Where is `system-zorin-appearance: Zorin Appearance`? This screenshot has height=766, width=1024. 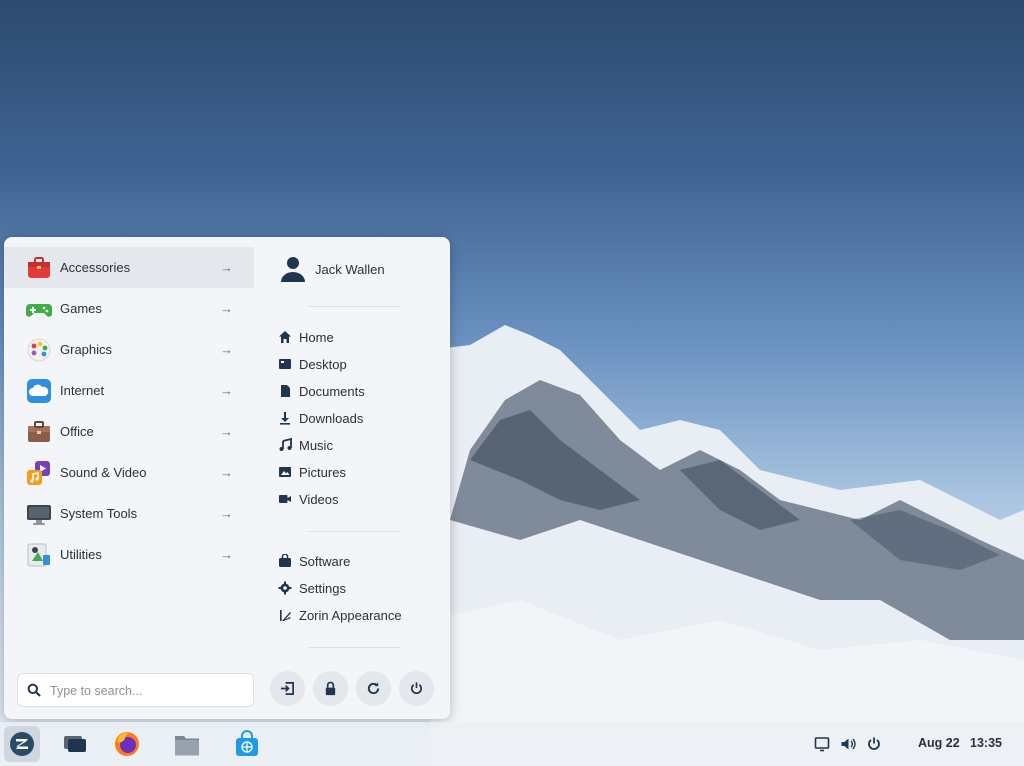 system-zorin-appearance: Zorin Appearance is located at coordinates (340, 615).